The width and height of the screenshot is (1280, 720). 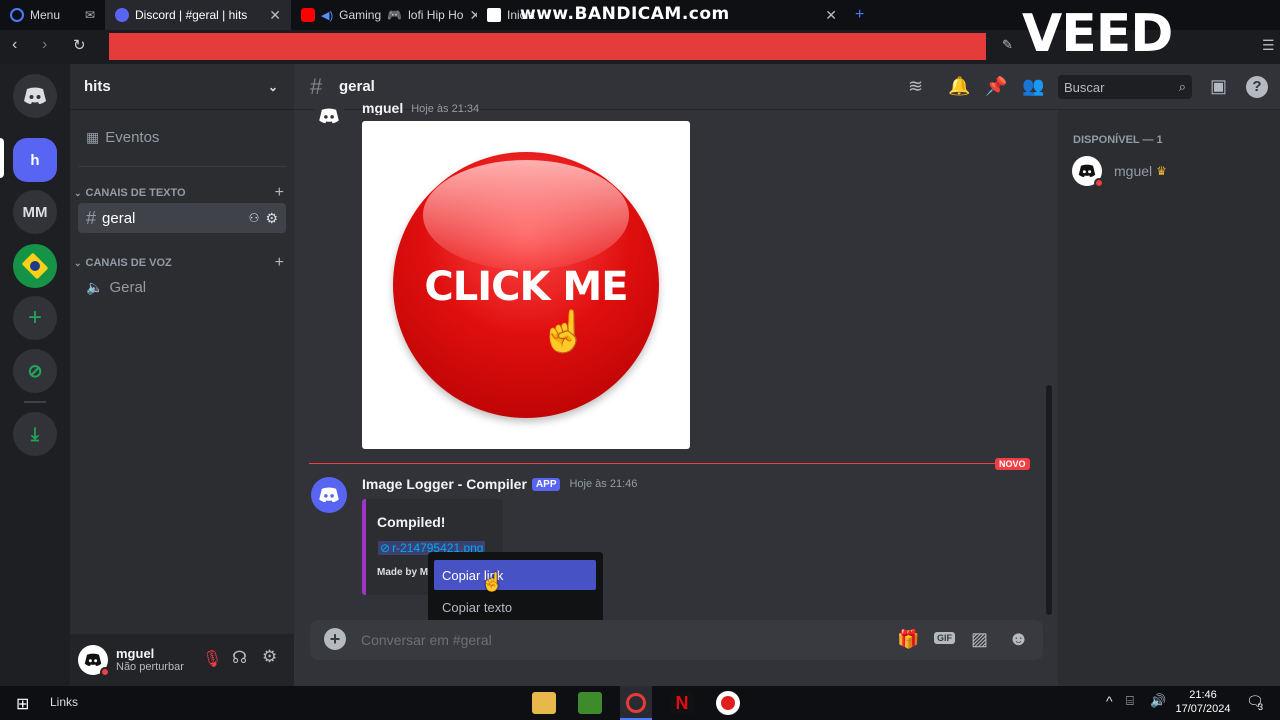 I want to click on attachment-icon: ⊘, so click(x=385, y=548).